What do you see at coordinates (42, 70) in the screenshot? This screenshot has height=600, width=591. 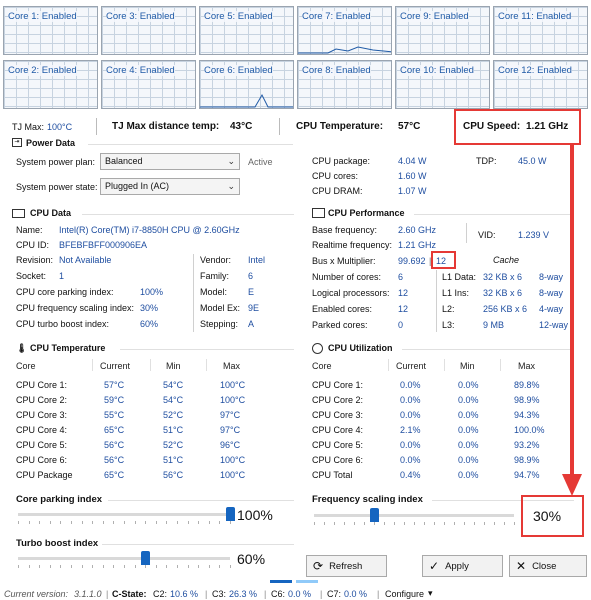 I see `core-label: Core 2: Enabled` at bounding box center [42, 70].